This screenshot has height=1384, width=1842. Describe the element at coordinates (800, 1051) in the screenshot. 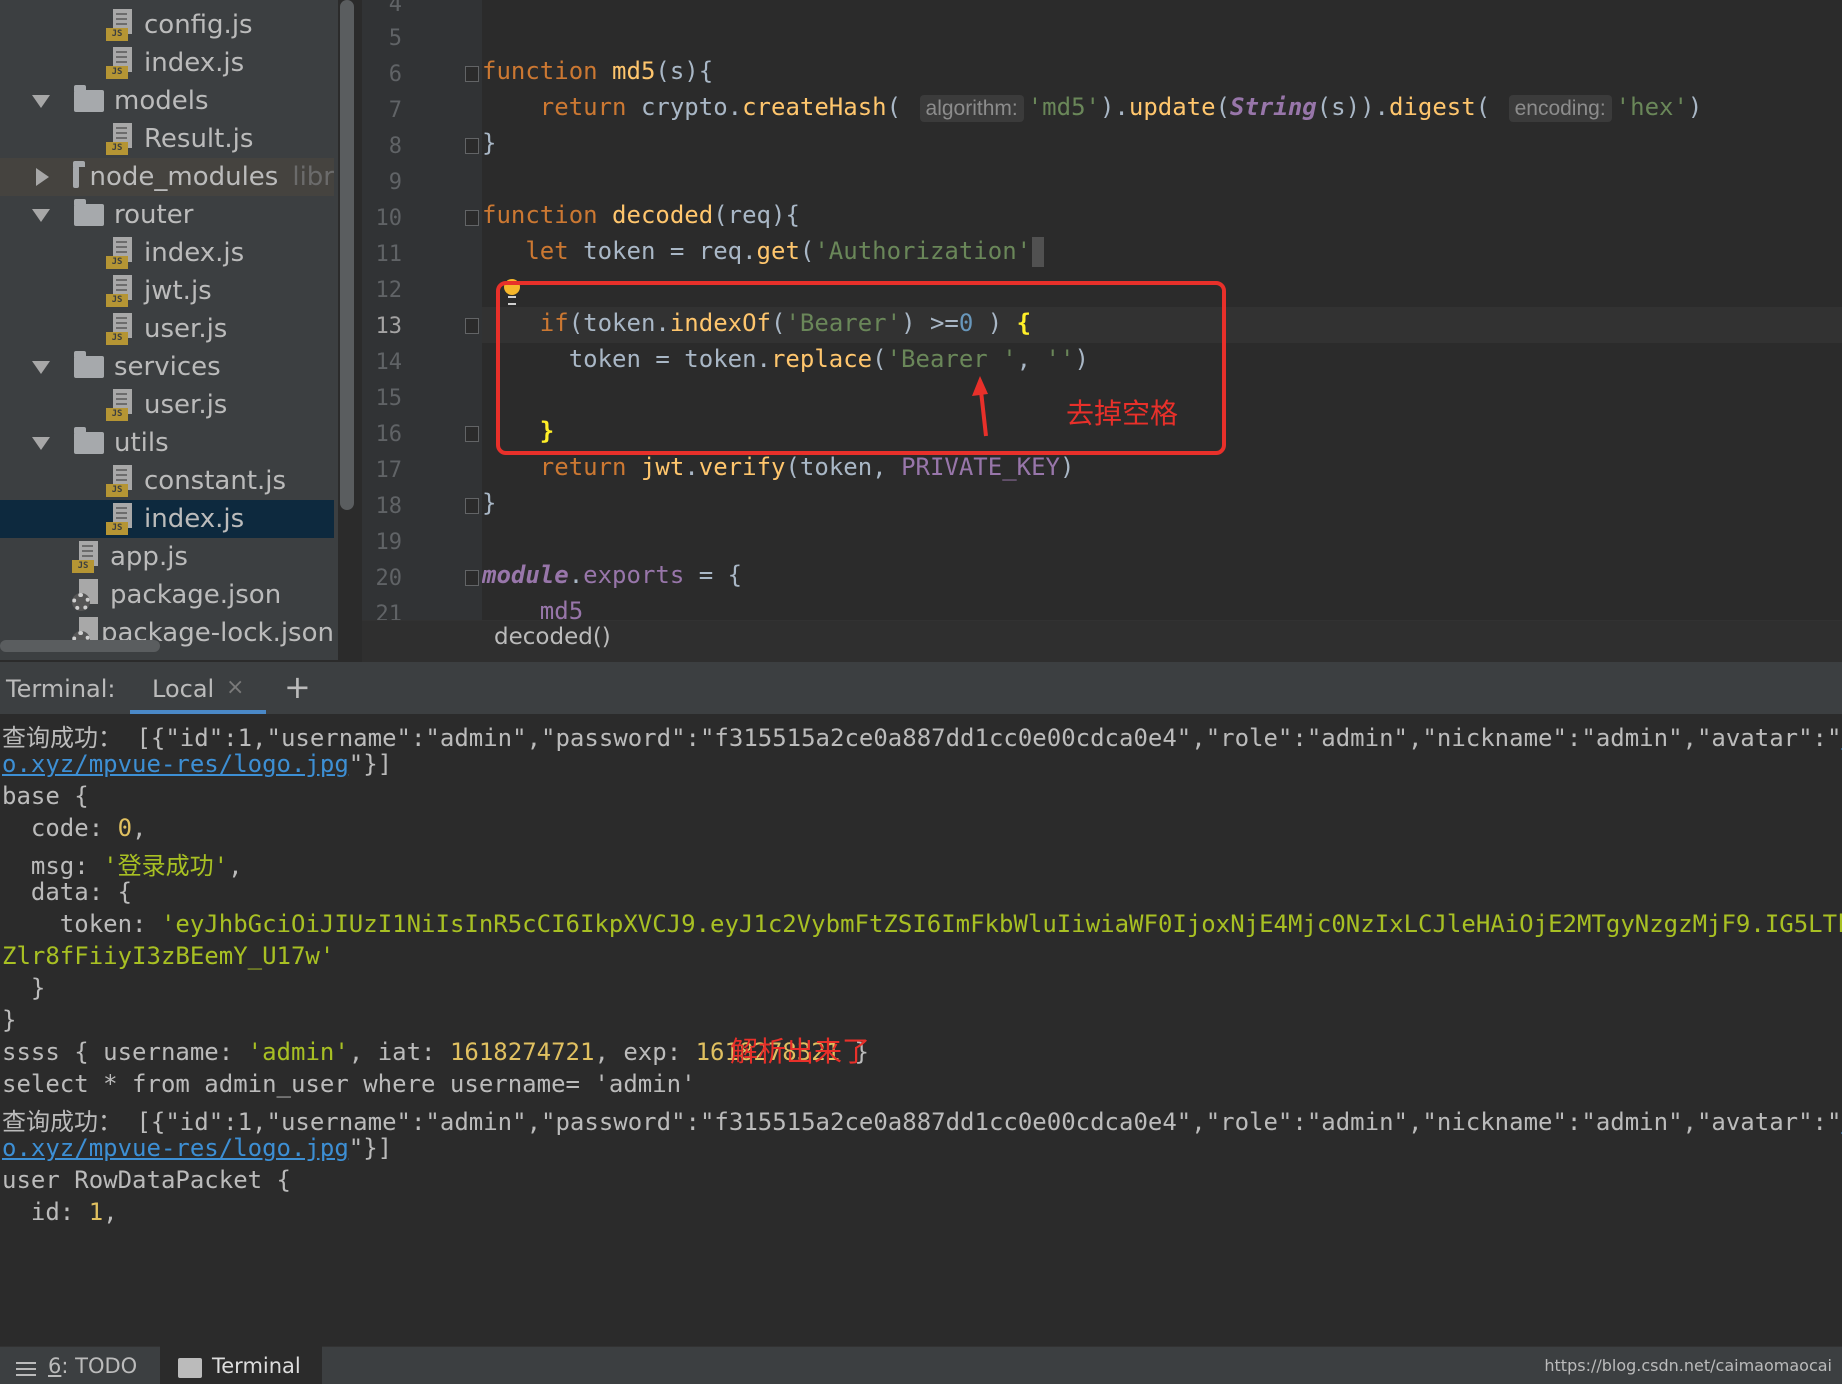

I see `annotation-parsed: 解析出来了` at that location.